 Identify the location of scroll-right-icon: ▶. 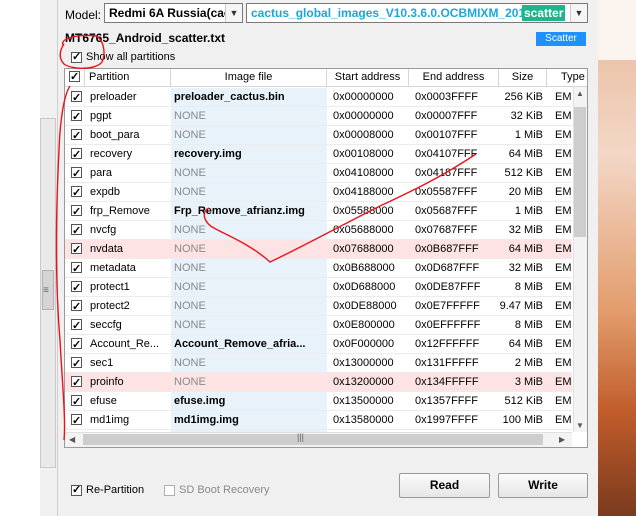
(562, 439).